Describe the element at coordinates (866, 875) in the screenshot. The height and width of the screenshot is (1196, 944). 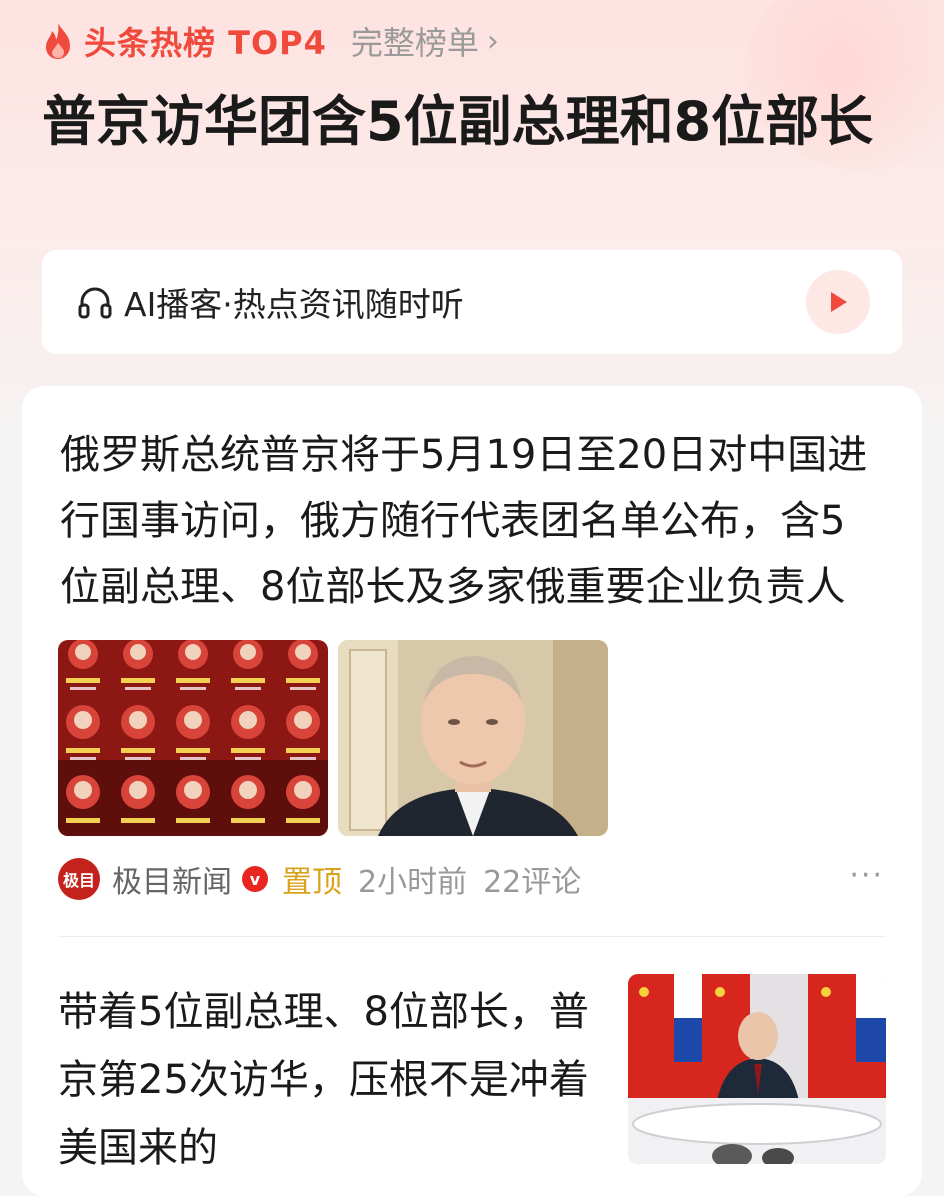
I see `more-icon: ···` at that location.